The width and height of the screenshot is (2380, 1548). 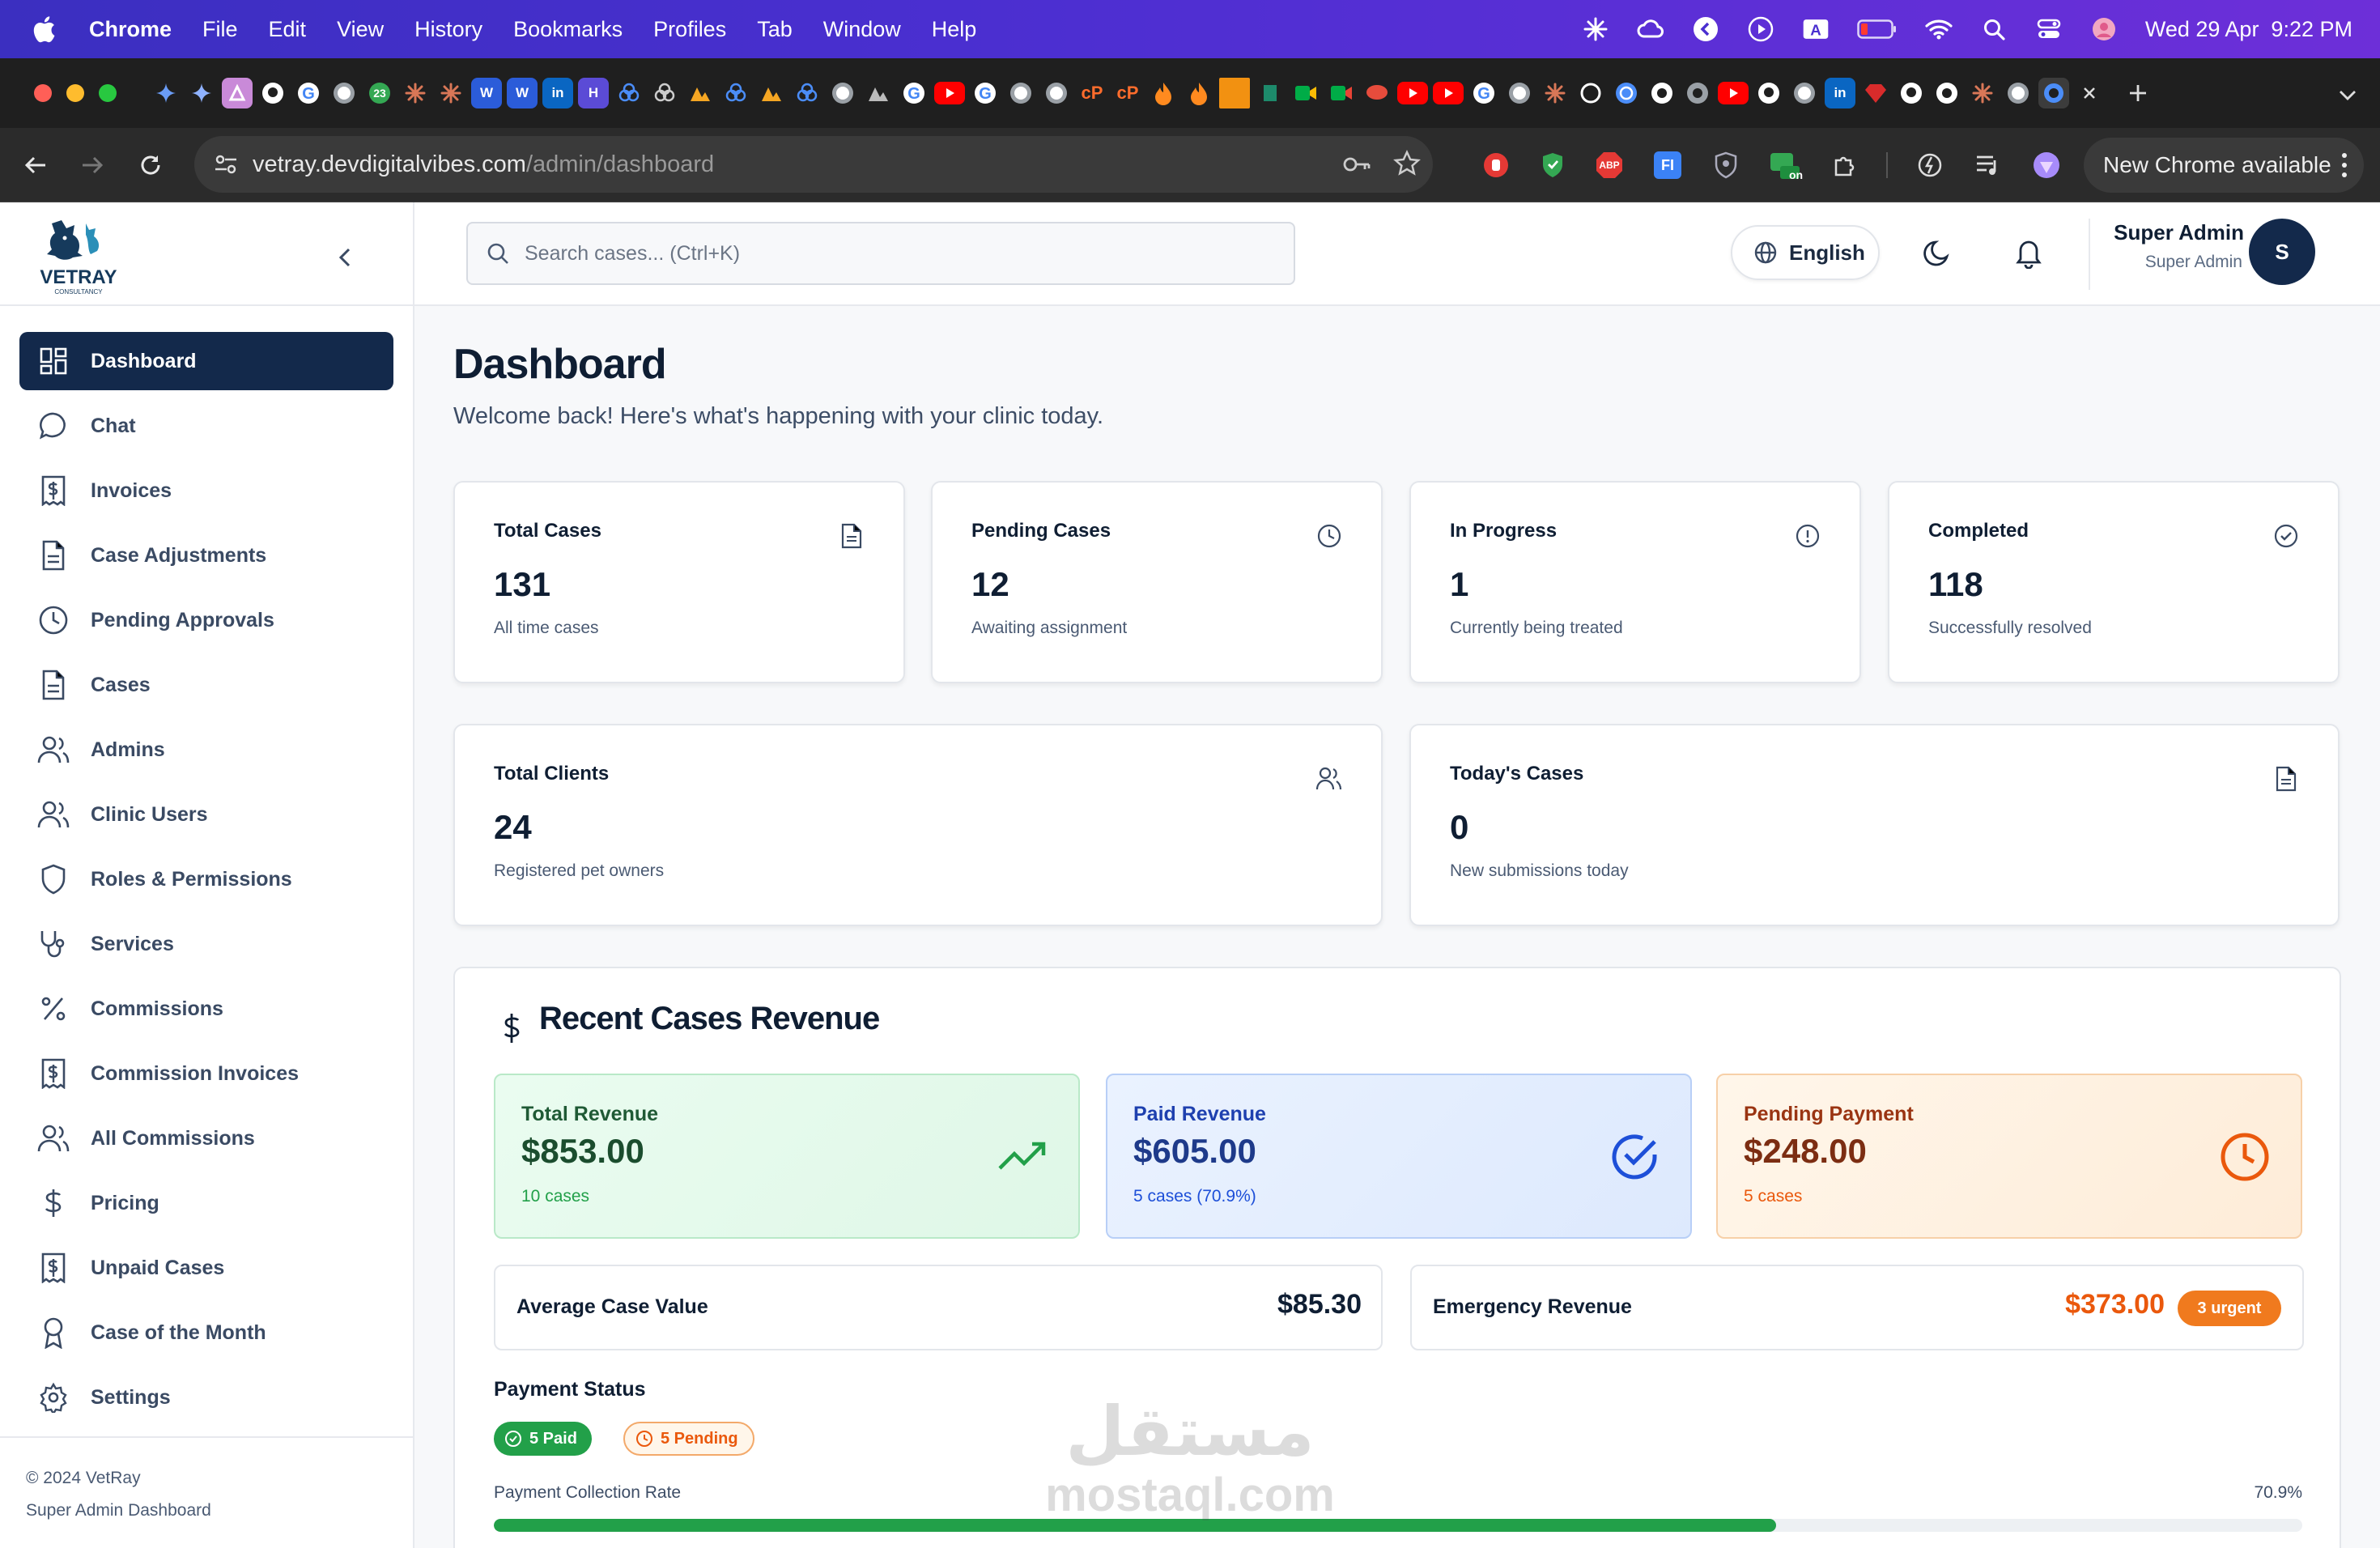 I want to click on back-arrow-icon, so click(x=35, y=165).